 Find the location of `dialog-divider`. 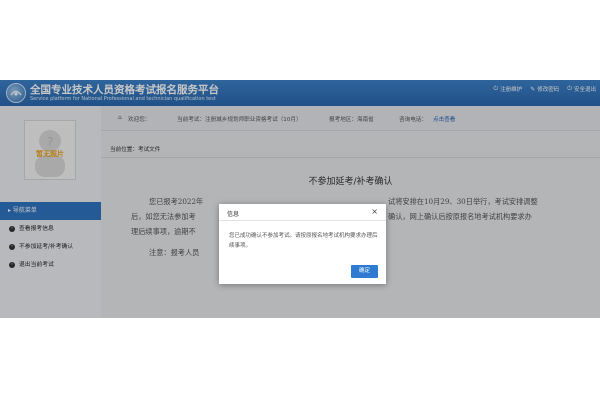

dialog-divider is located at coordinates (302, 220).